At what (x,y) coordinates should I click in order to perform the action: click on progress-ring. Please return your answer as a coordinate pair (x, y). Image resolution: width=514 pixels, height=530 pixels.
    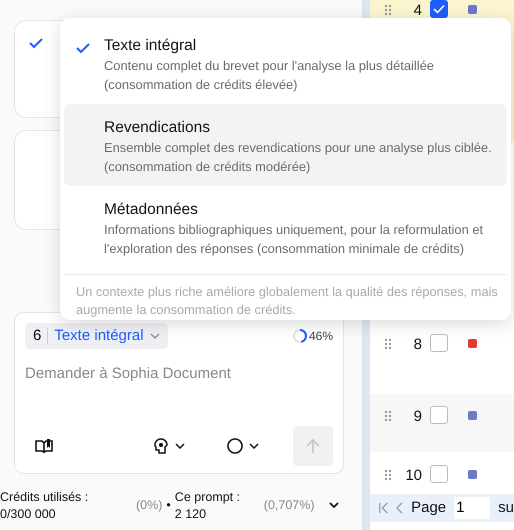
    Looking at the image, I should click on (299, 336).